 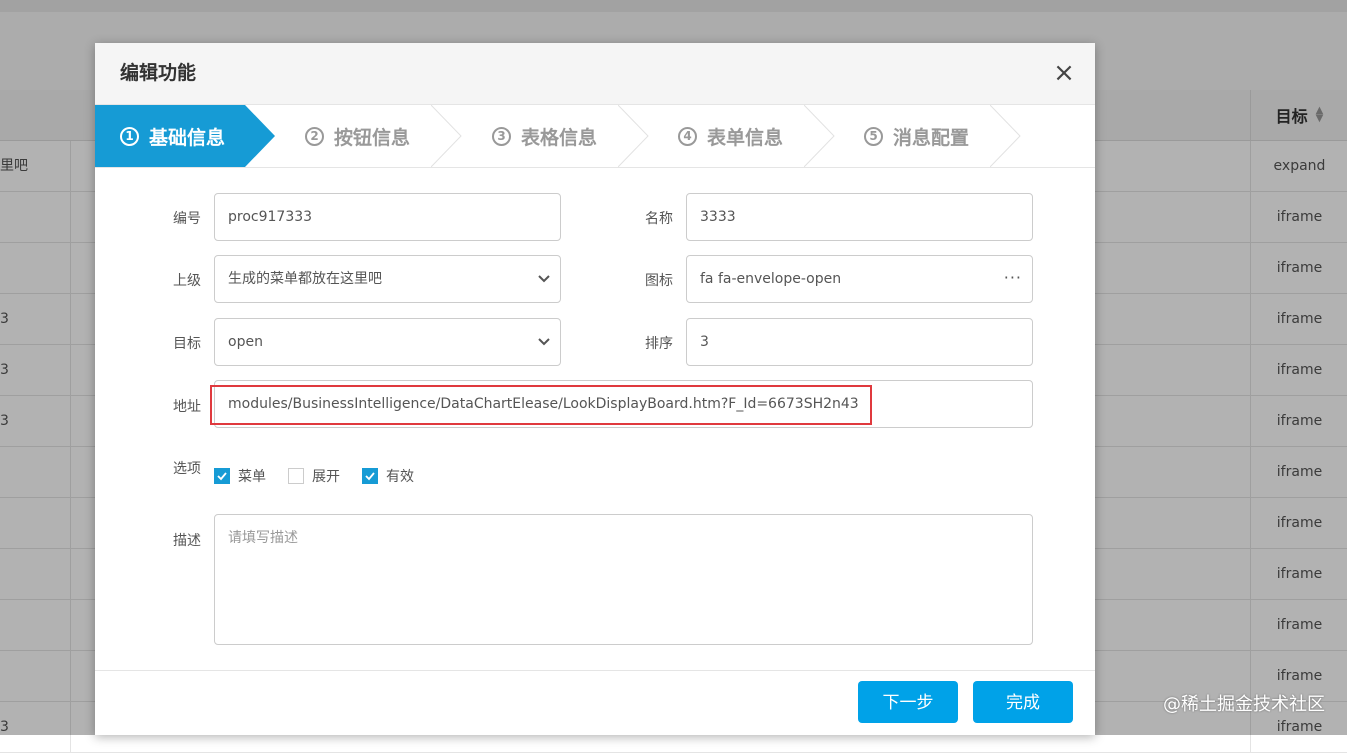 I want to click on more-icon: ···, so click(x=1013, y=278).